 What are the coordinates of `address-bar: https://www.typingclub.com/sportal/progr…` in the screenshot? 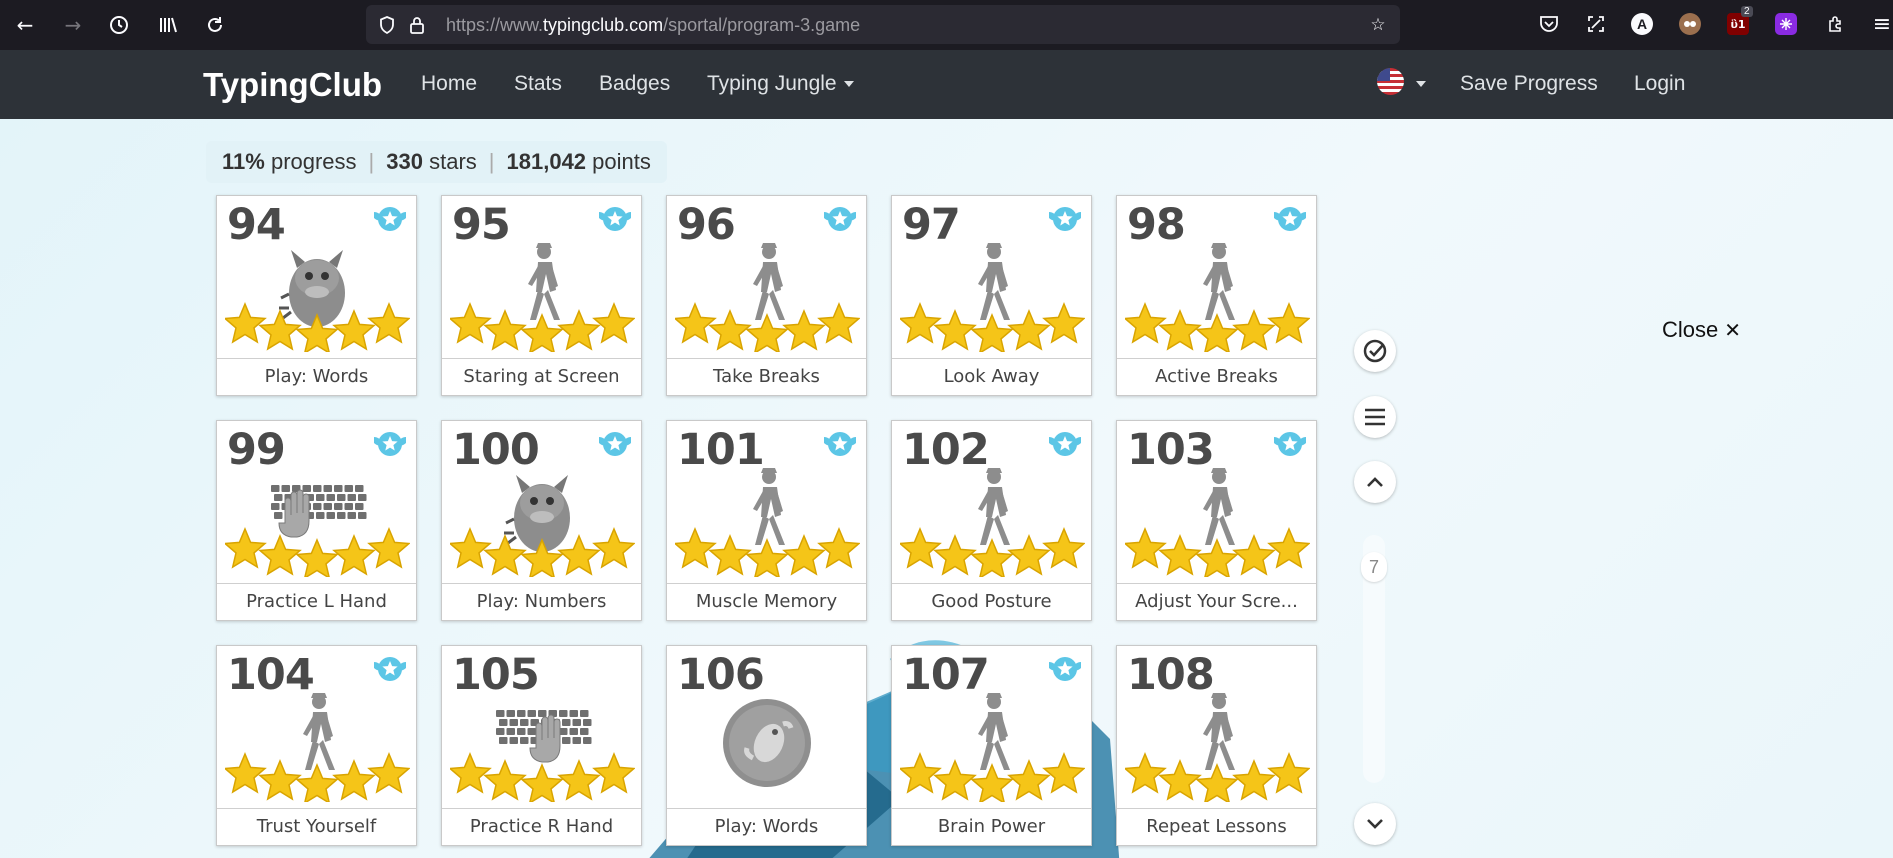 It's located at (883, 24).